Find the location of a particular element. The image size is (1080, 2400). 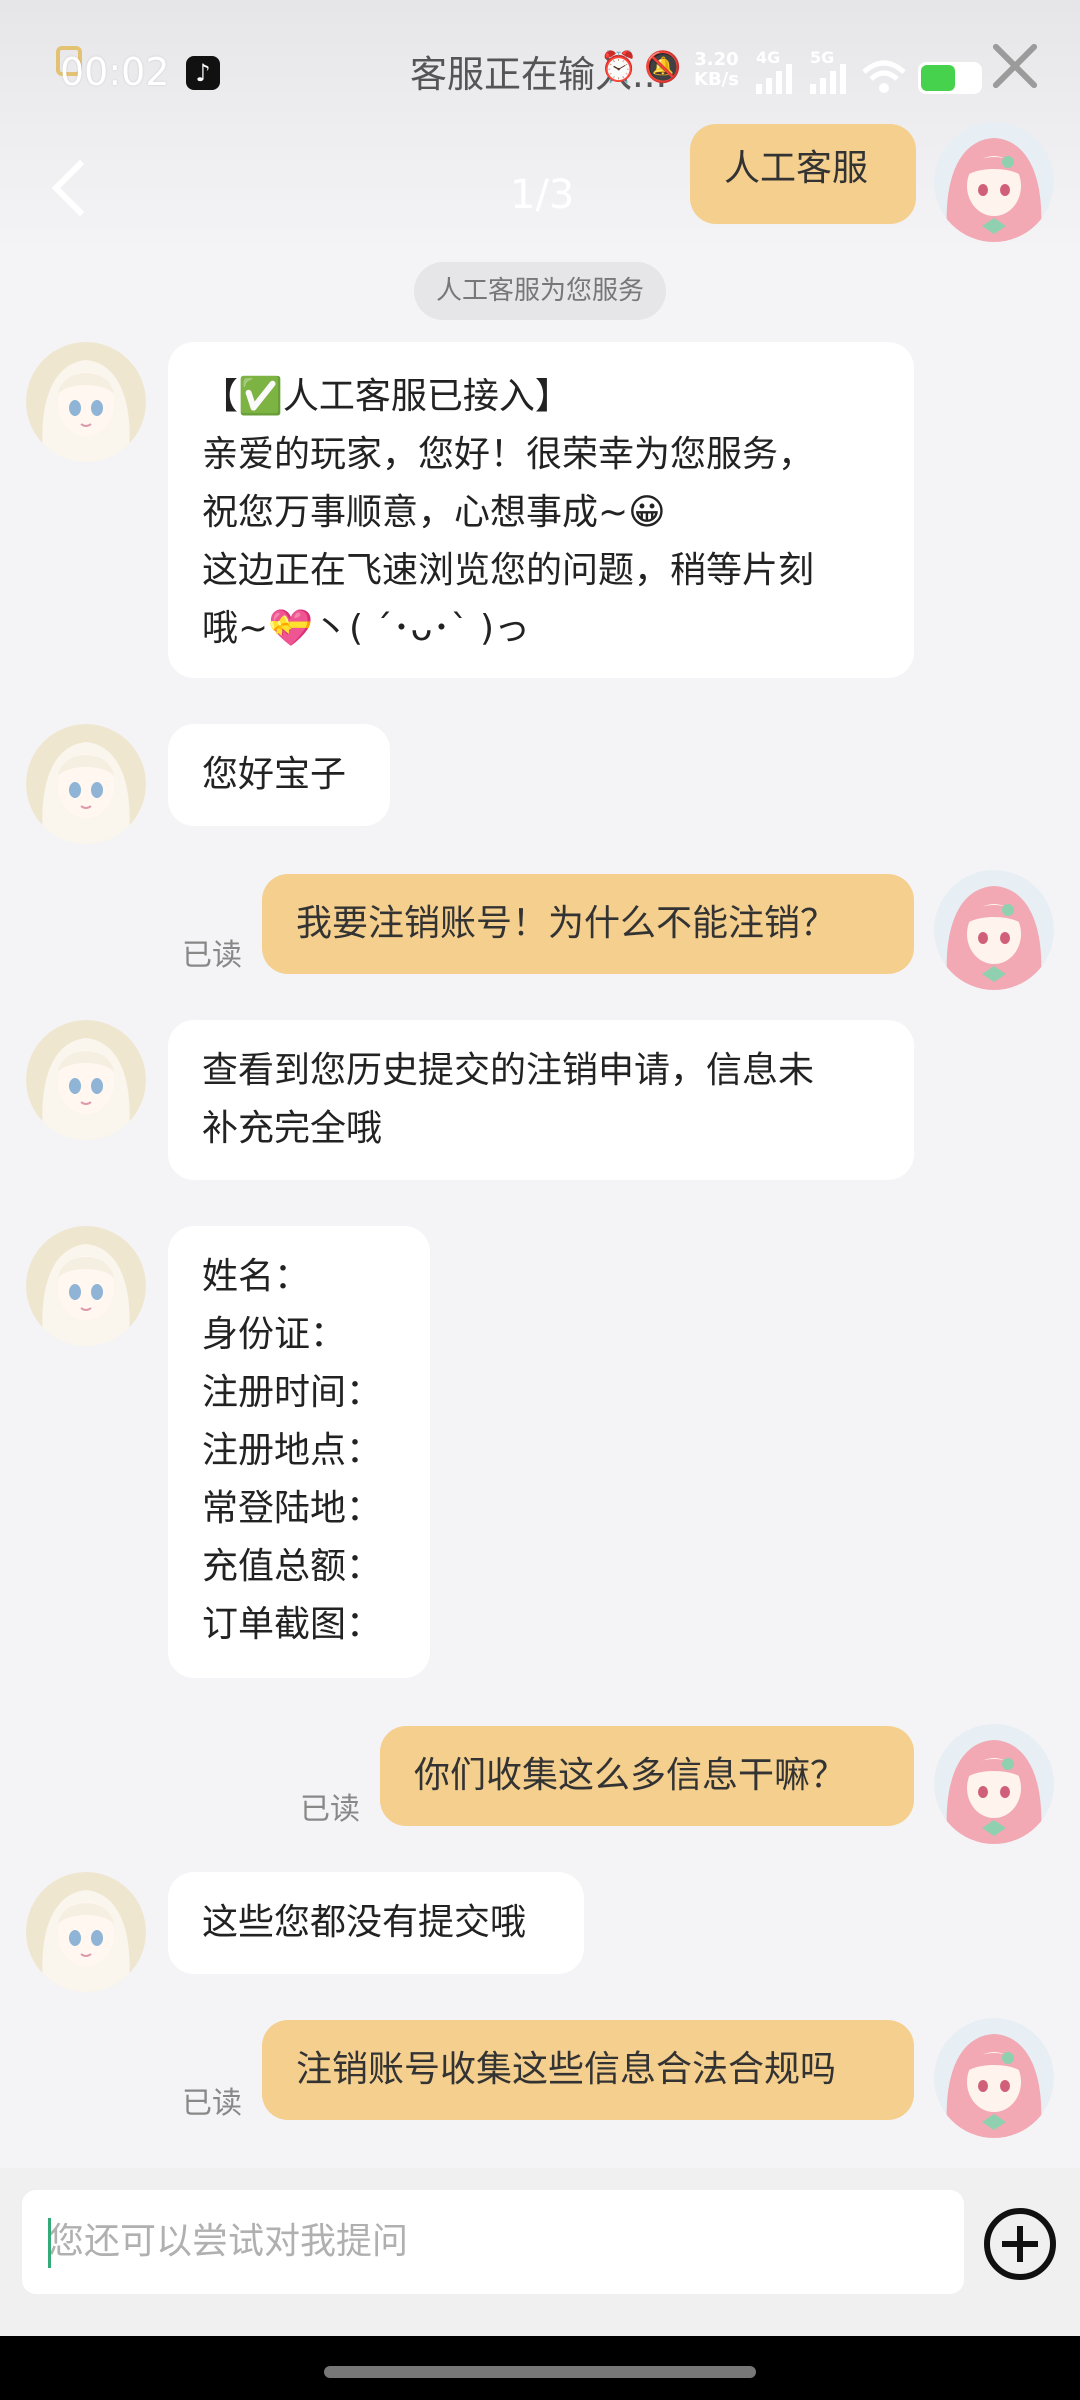

status-icons: ⏰ 🔕 3.20 KB/s 4G 5G is located at coordinates (810, 73).